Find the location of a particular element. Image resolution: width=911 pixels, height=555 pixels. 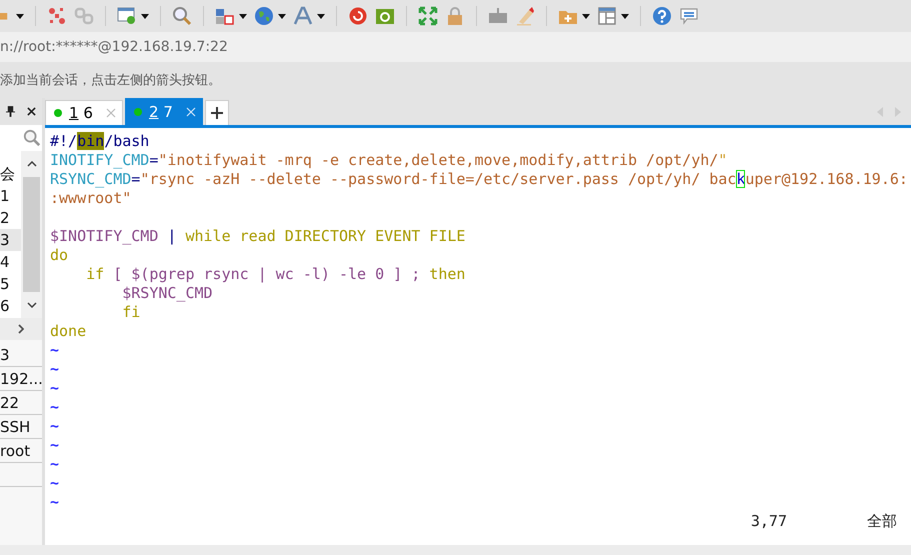

cursor-position: 3,77 is located at coordinates (768, 521).